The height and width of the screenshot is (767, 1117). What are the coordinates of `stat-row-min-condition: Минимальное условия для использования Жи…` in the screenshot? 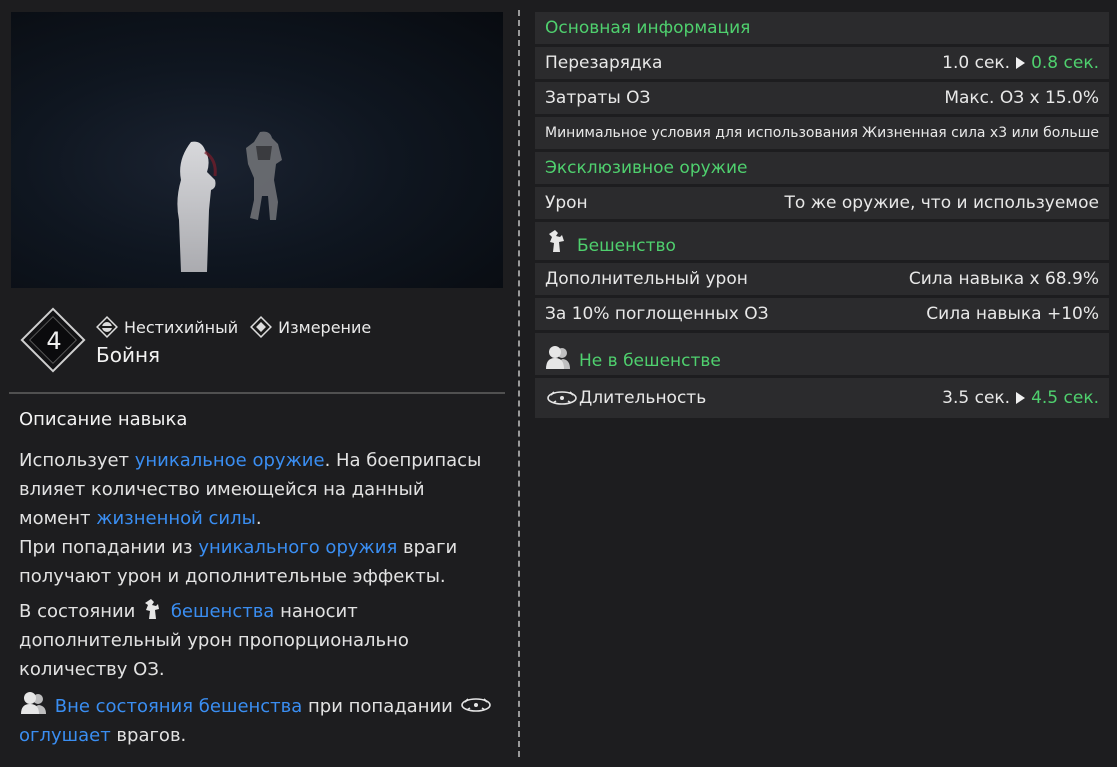 It's located at (822, 133).